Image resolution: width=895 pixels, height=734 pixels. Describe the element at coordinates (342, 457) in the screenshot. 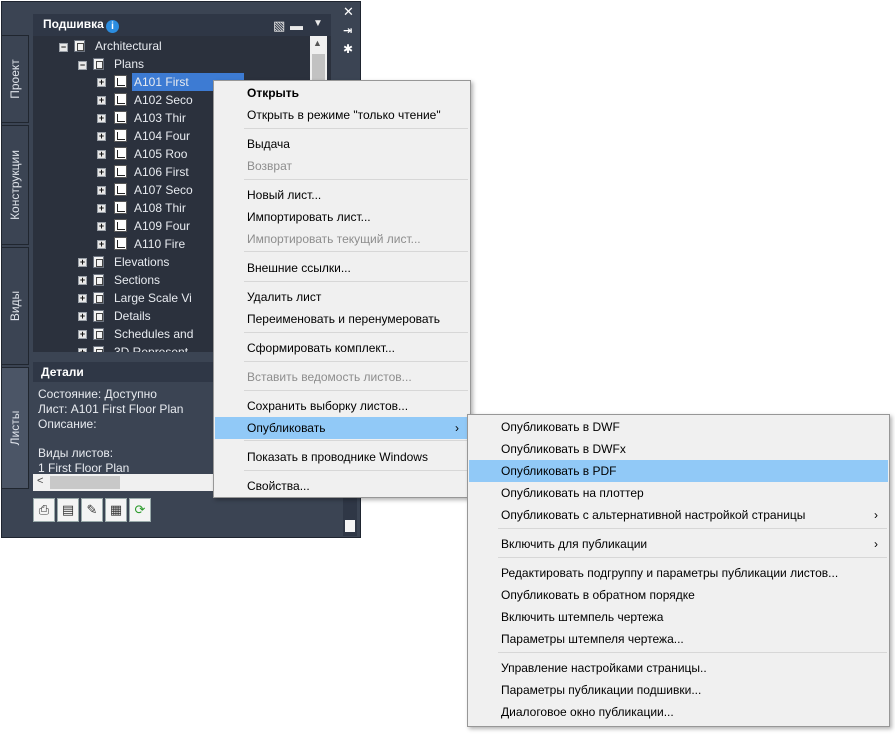

I see `menu-item: Показать в проводнике Windows` at that location.